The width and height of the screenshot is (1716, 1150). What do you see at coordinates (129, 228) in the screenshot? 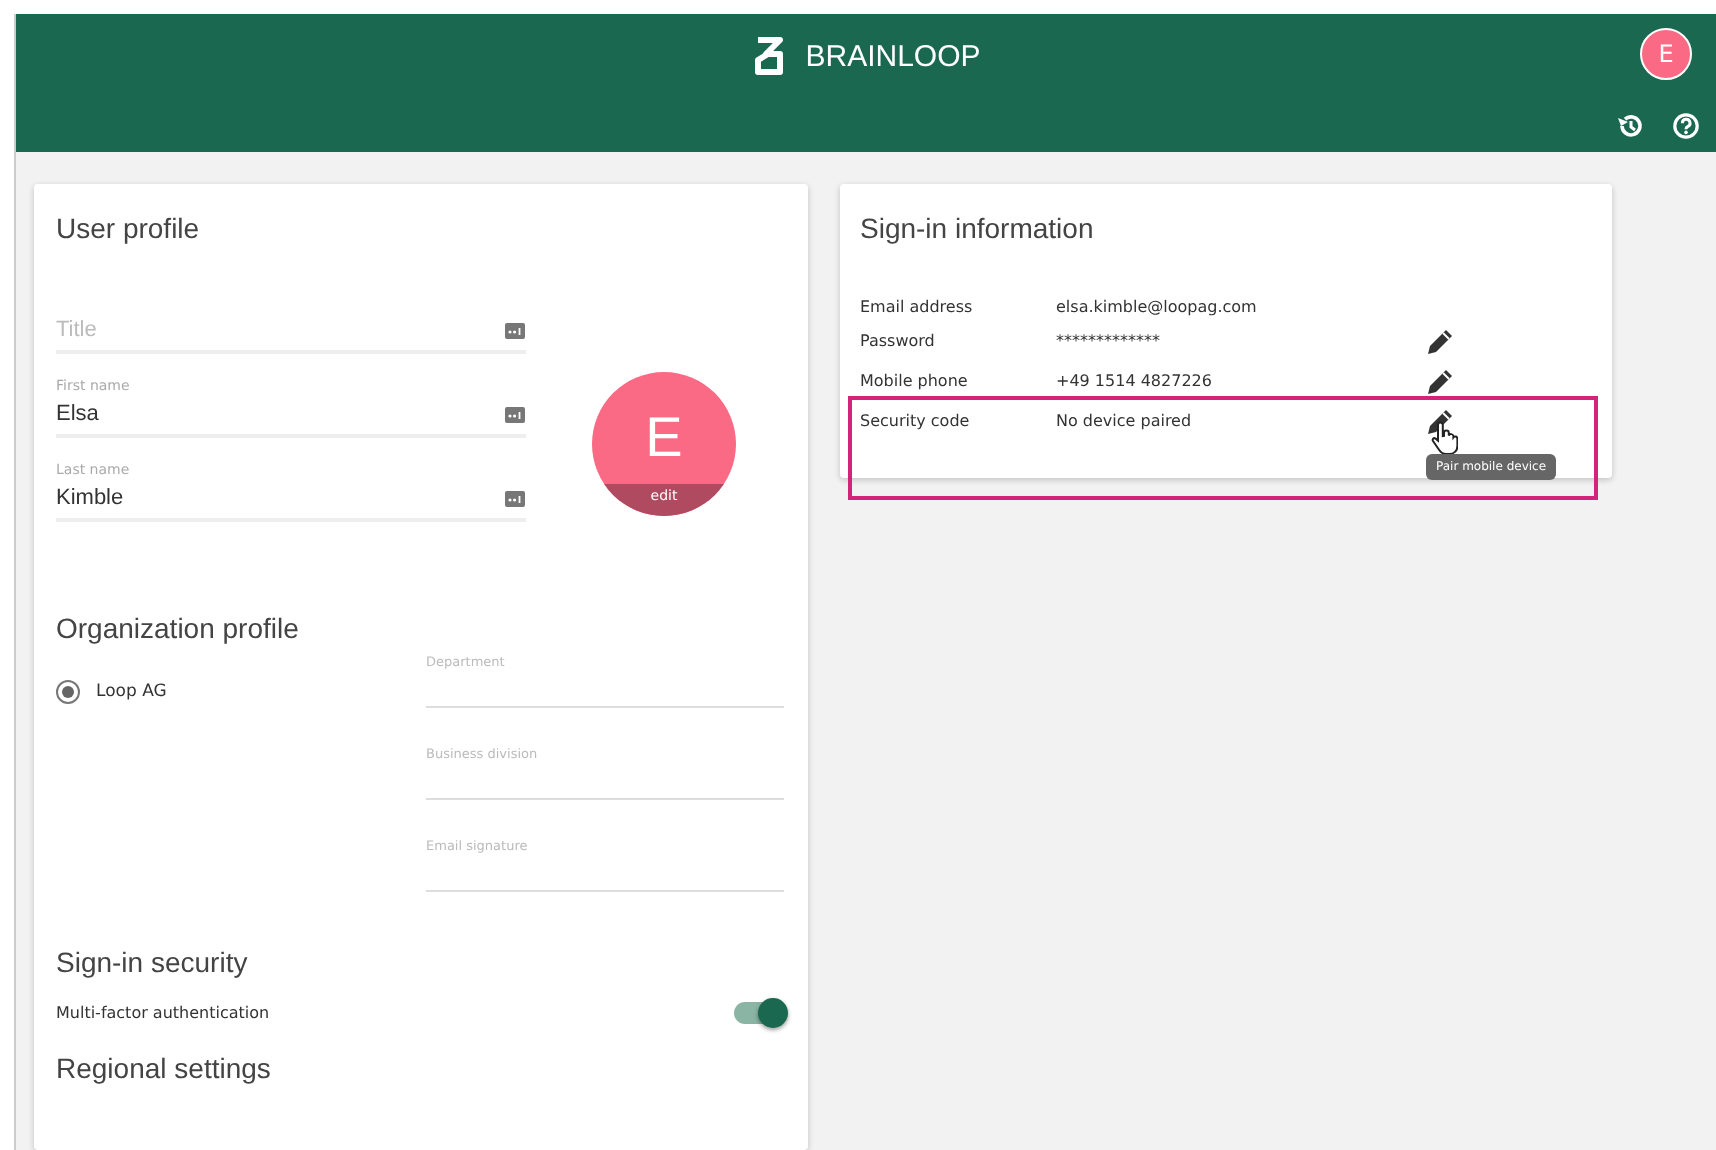
I see `section-title: User profile` at bounding box center [129, 228].